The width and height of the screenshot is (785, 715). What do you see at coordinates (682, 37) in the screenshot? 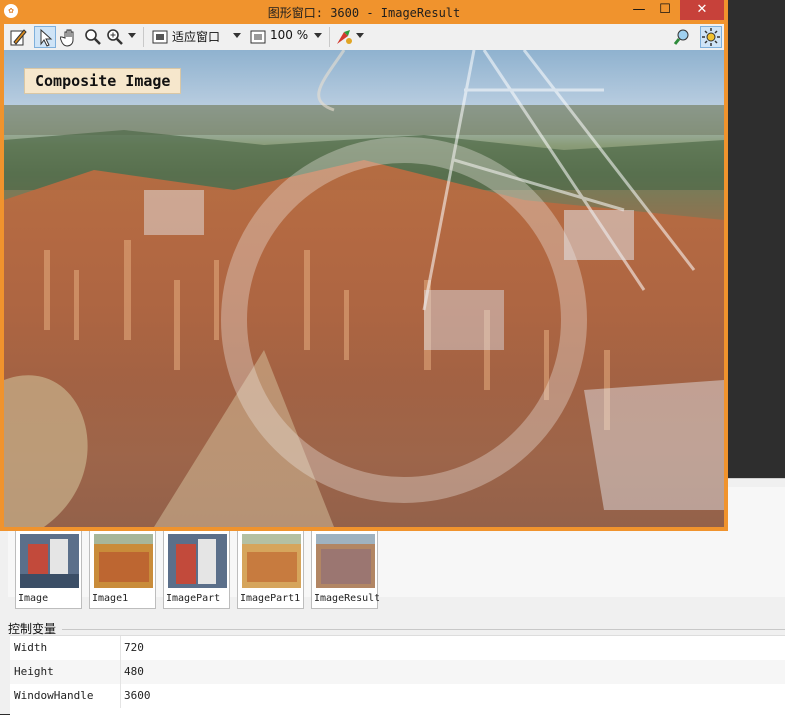
I see `inspect-icon` at bounding box center [682, 37].